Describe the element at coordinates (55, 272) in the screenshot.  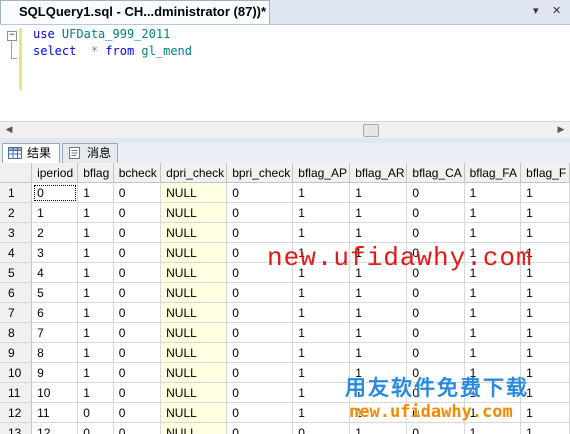
I see `grid-cell: 4` at that location.